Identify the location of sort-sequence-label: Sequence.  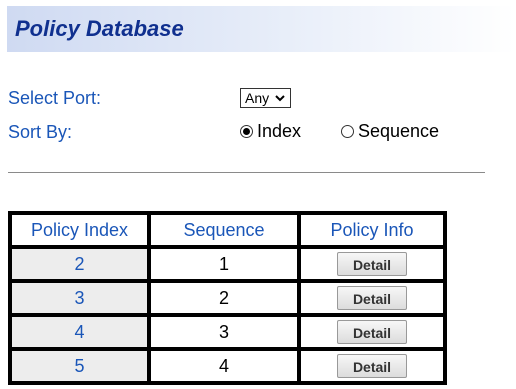
(399, 131).